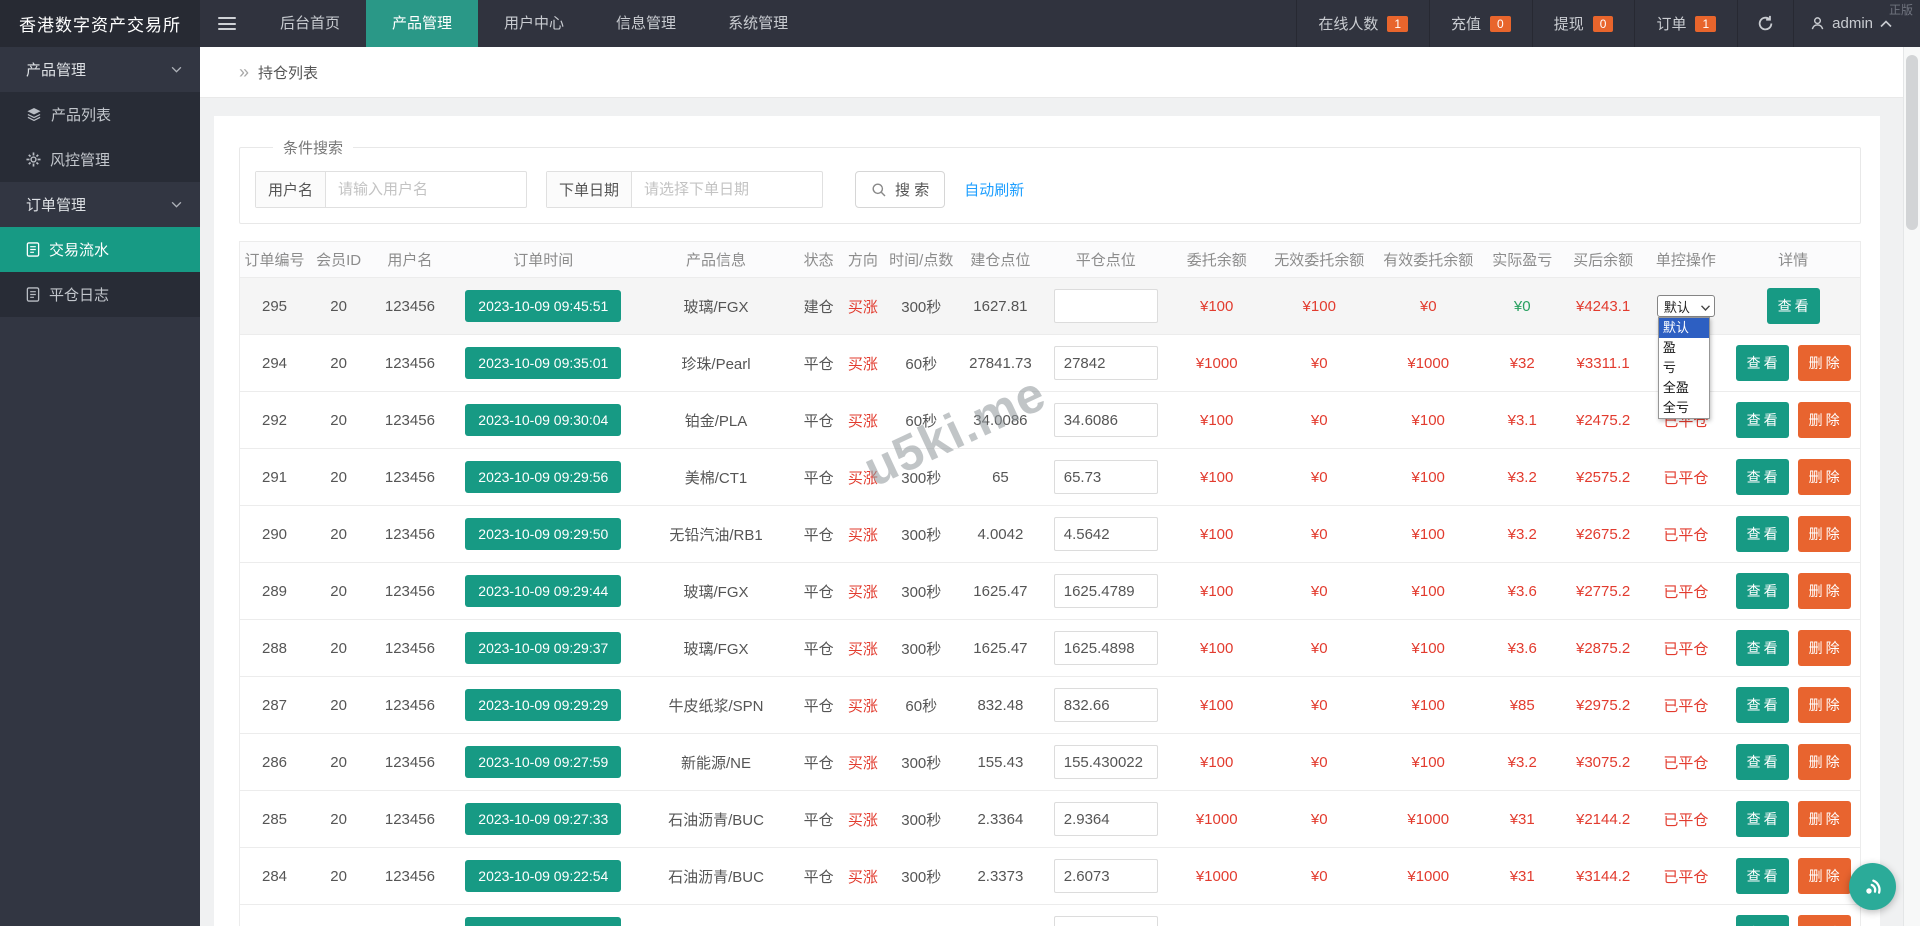 The height and width of the screenshot is (926, 1920). I want to click on order-time-button: 2023-10-09 09:45:51, so click(543, 306).